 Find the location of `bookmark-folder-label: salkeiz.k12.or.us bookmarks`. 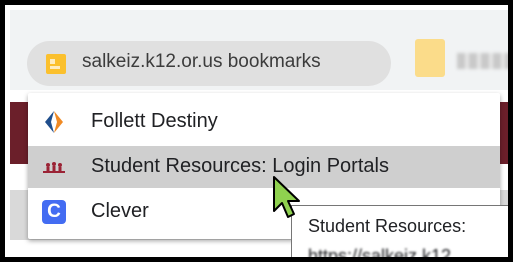

bookmark-folder-label: salkeiz.k12.or.us bookmarks is located at coordinates (201, 61).